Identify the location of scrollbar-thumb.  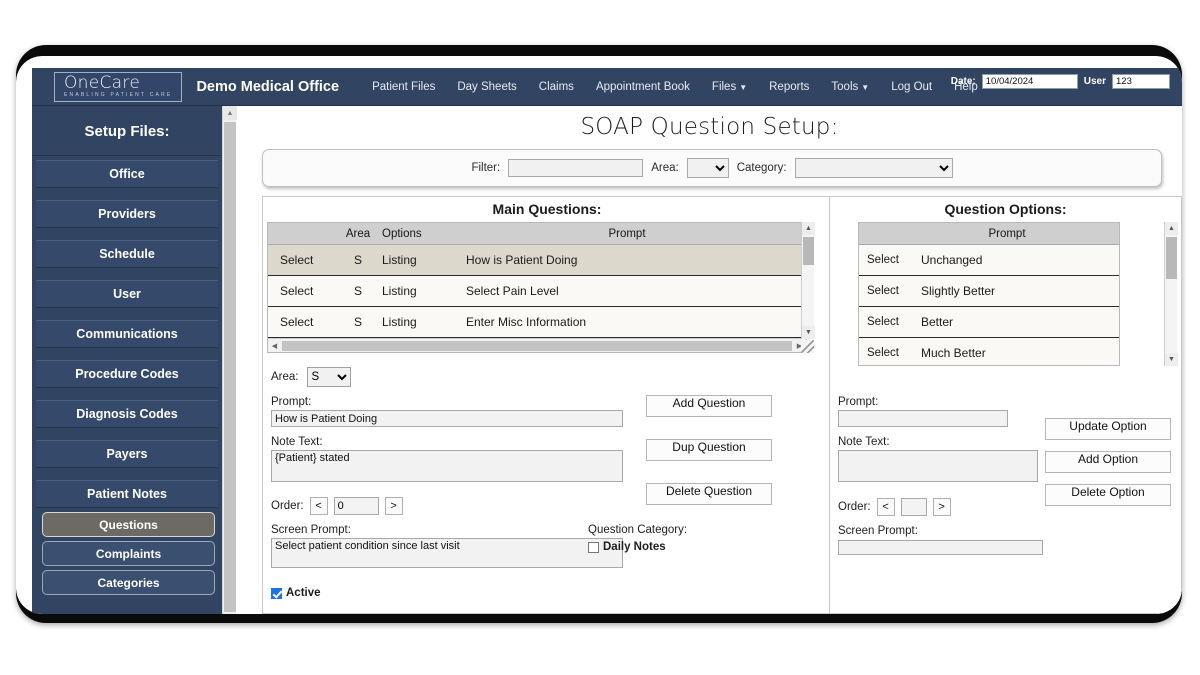
(230, 367).